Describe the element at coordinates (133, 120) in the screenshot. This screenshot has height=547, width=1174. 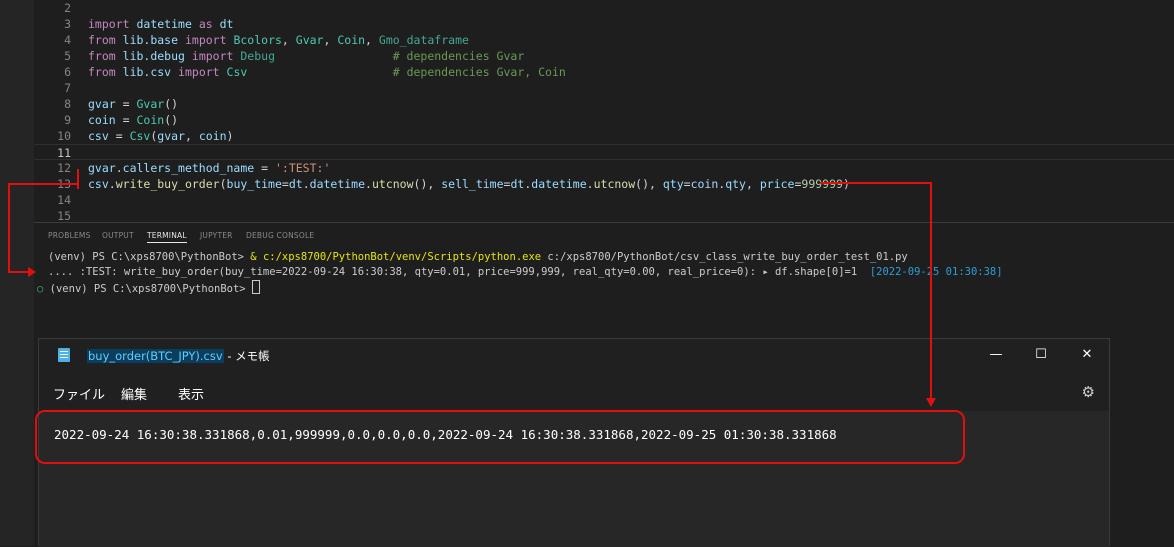
I see `code-text: coin = Coin()` at that location.